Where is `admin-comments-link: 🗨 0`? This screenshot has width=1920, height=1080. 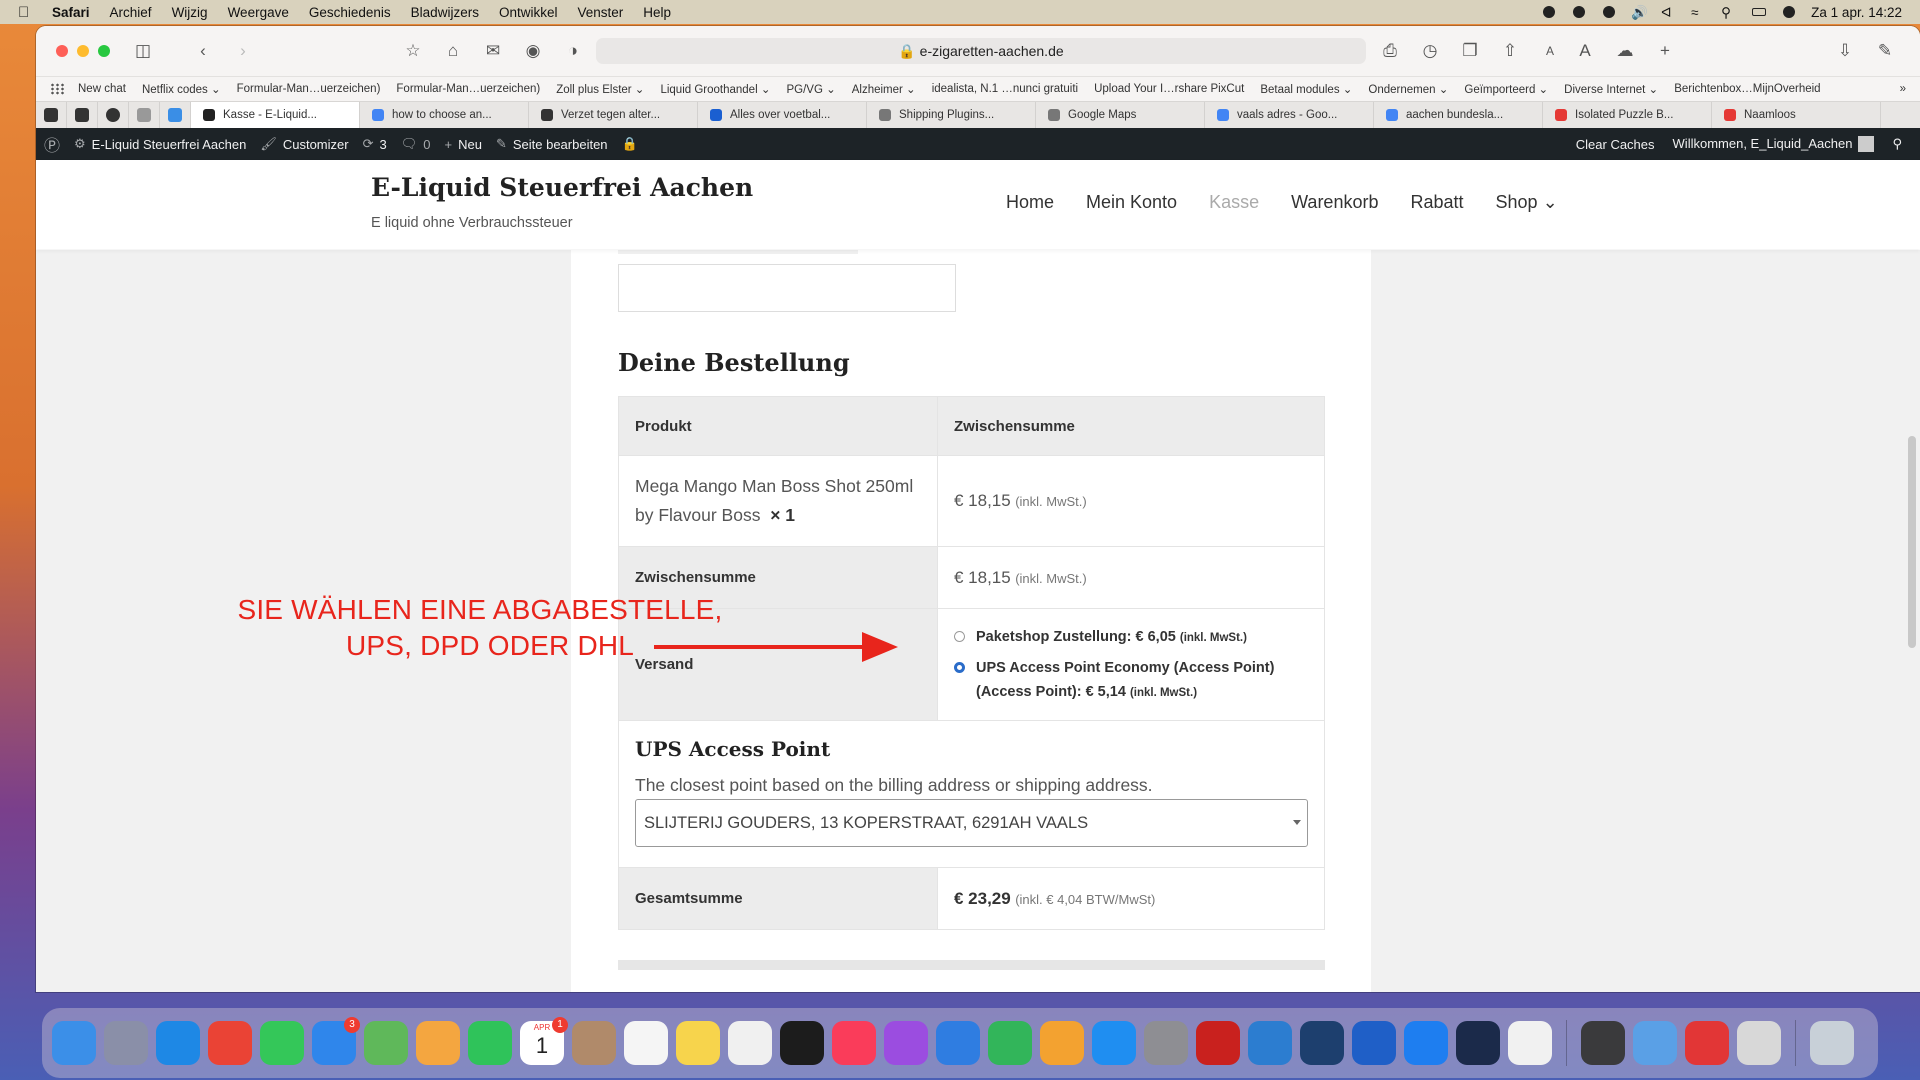
admin-comments-link: 🗨 0 is located at coordinates (416, 144).